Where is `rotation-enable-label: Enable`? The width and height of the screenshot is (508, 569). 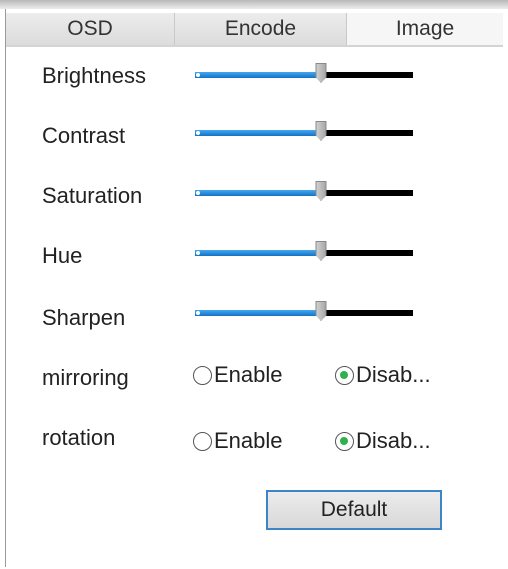 rotation-enable-label: Enable is located at coordinates (248, 440).